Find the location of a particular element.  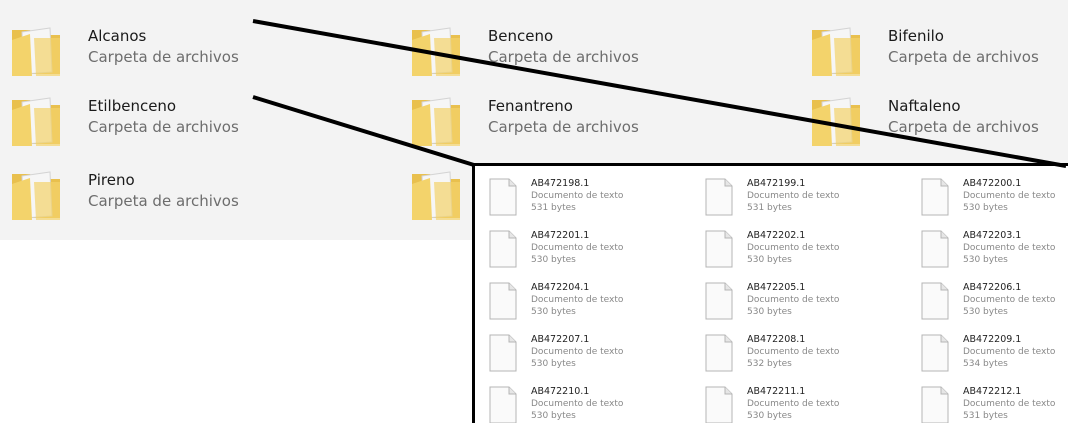

file-name: AB472212.1 is located at coordinates (992, 391).